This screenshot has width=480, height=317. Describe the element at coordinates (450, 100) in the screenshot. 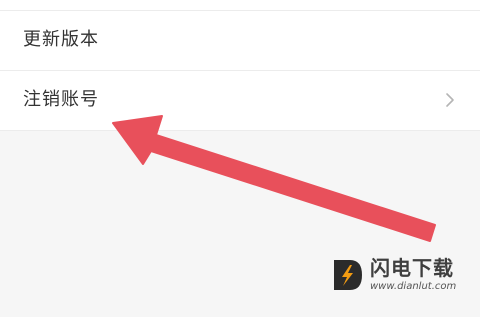

I see `chevron-right-icon` at that location.